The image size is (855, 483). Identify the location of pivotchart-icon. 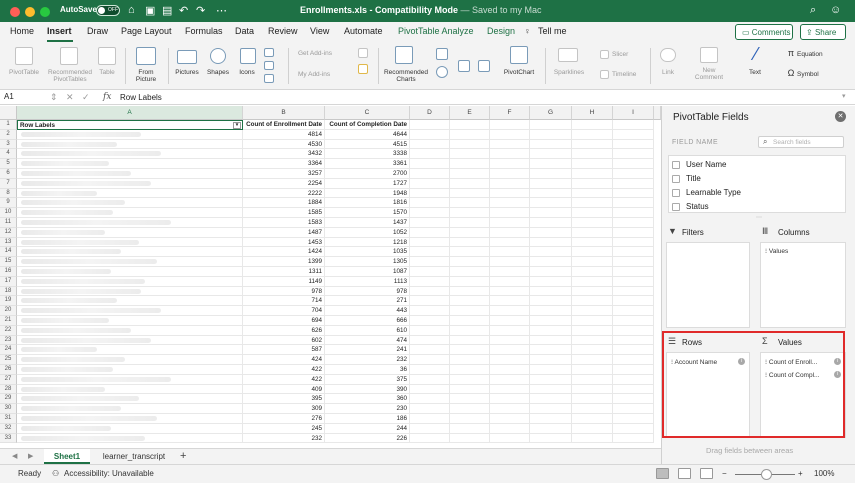
(519, 55).